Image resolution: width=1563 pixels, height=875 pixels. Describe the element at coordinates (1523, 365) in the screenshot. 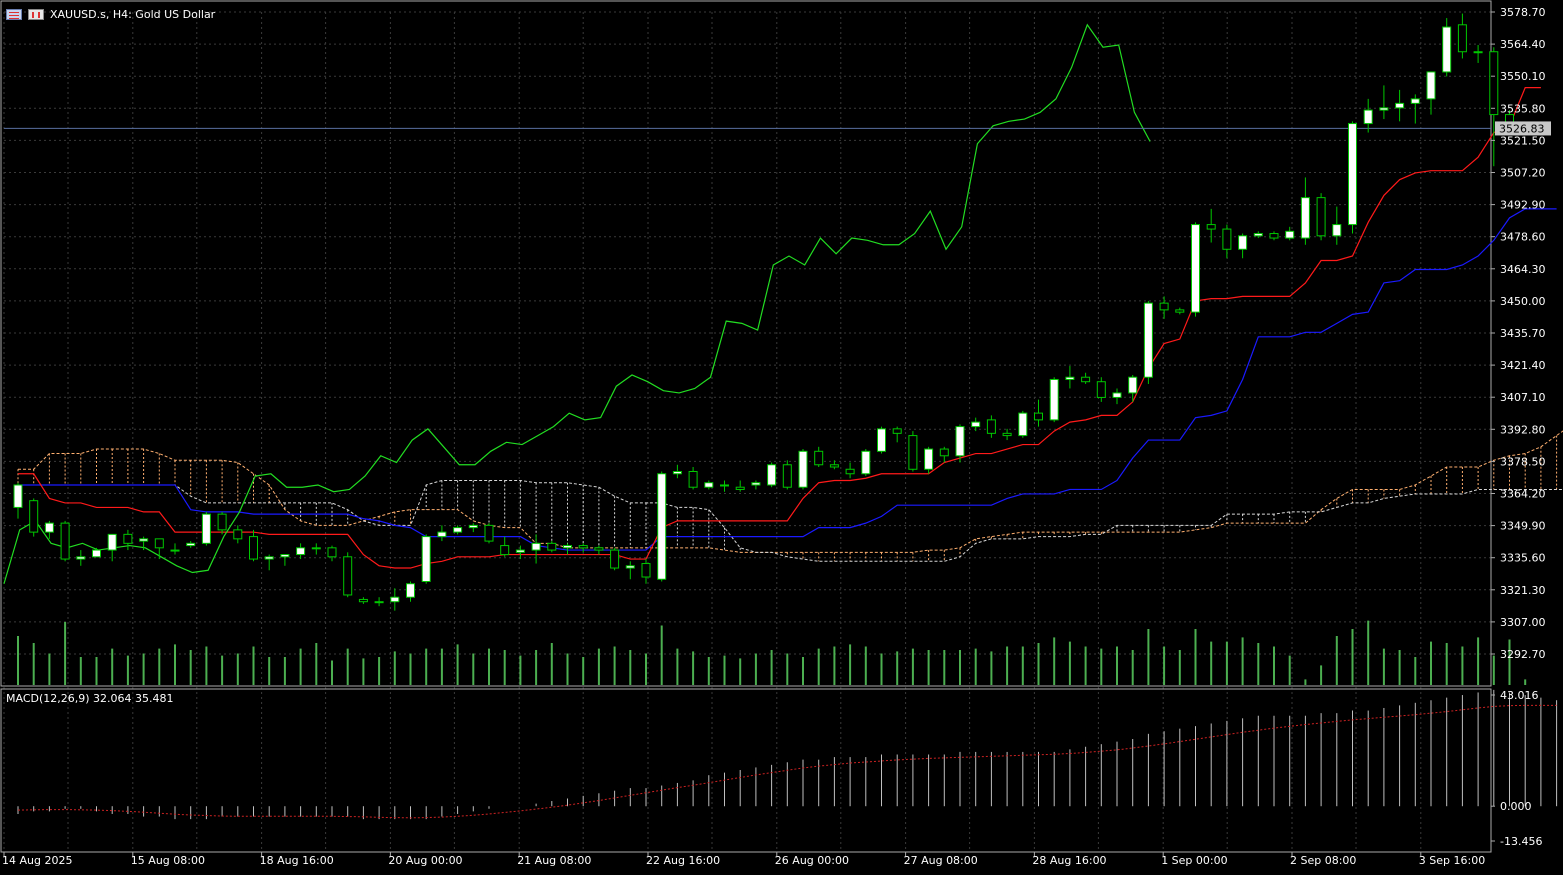

I see `price-tick-label: 3421.40` at that location.